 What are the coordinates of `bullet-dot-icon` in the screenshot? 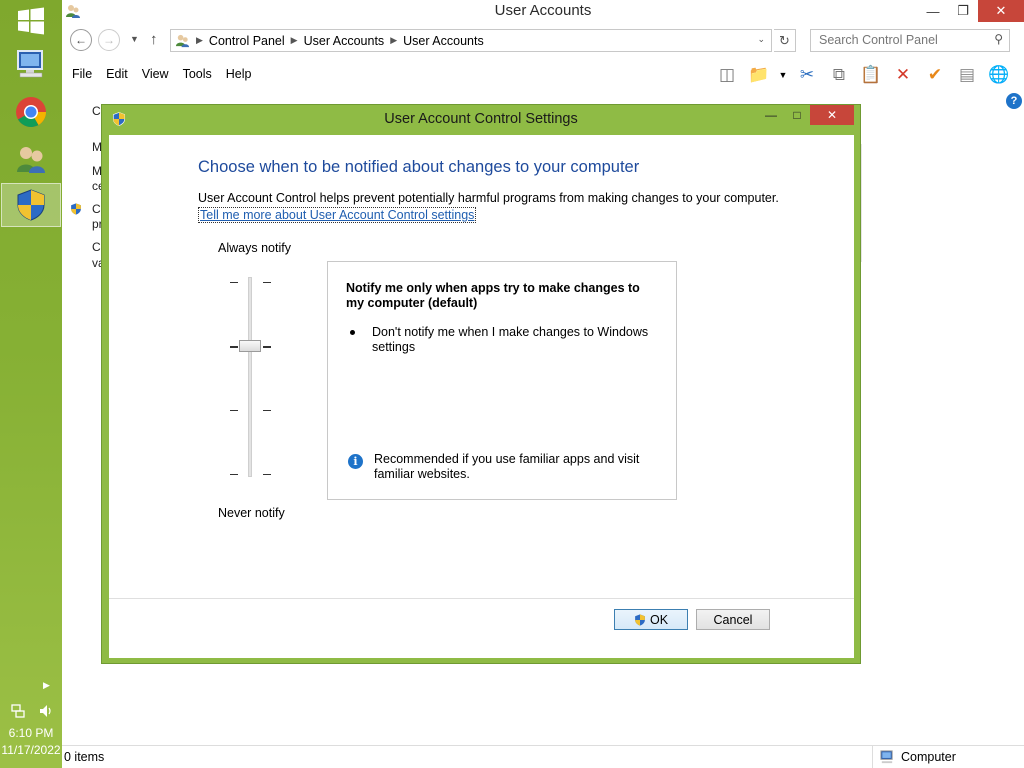 It's located at (352, 332).